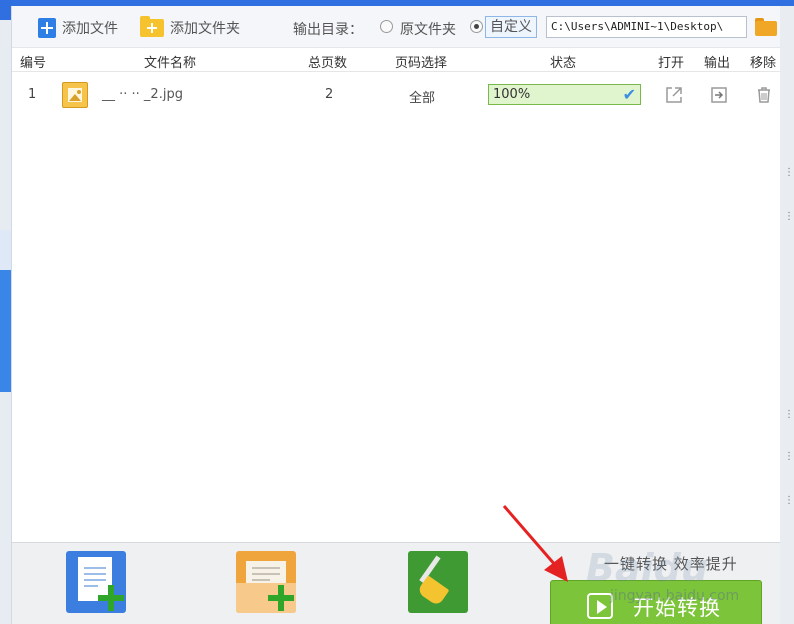  What do you see at coordinates (47, 28) in the screenshot?
I see `add-file-icon` at bounding box center [47, 28].